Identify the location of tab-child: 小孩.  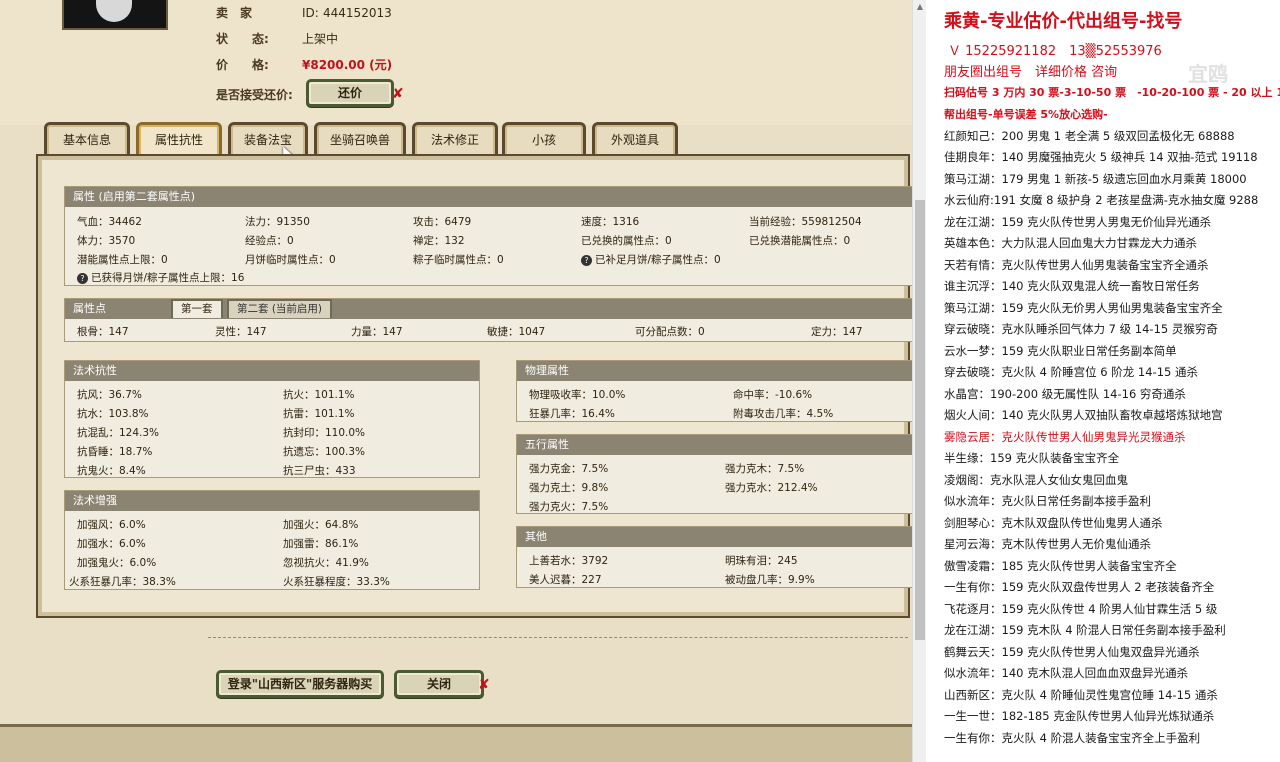
(544, 139).